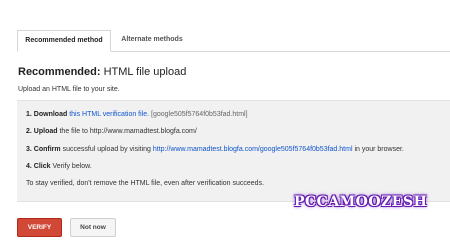  Describe the element at coordinates (361, 202) in the screenshot. I see `watermark-text: PCCAMOOZESH` at that location.